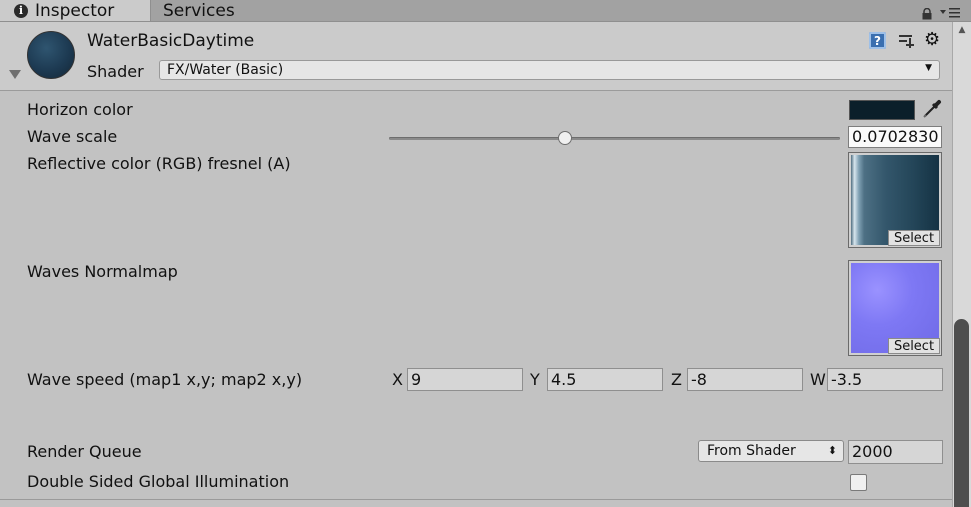 The image size is (971, 507). Describe the element at coordinates (906, 40) in the screenshot. I see `presets-icon` at that location.